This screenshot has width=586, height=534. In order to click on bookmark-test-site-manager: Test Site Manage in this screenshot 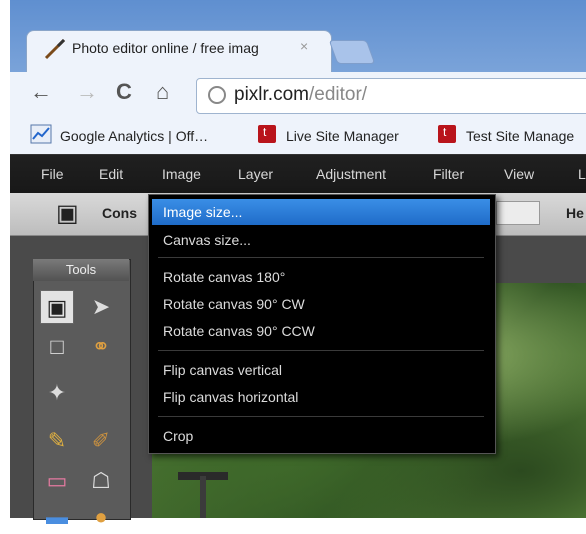, I will do `click(520, 136)`.